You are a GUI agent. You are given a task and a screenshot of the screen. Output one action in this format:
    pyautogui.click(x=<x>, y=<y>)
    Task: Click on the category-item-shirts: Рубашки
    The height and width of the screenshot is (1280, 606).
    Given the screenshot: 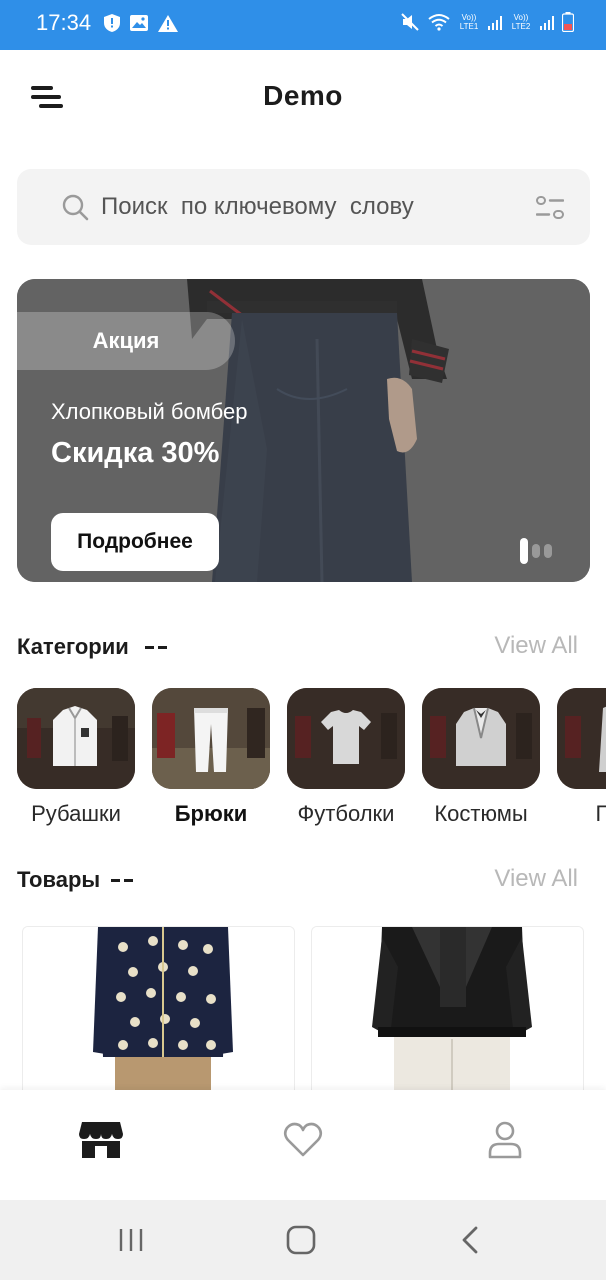 What is the action you would take?
    pyautogui.click(x=76, y=757)
    